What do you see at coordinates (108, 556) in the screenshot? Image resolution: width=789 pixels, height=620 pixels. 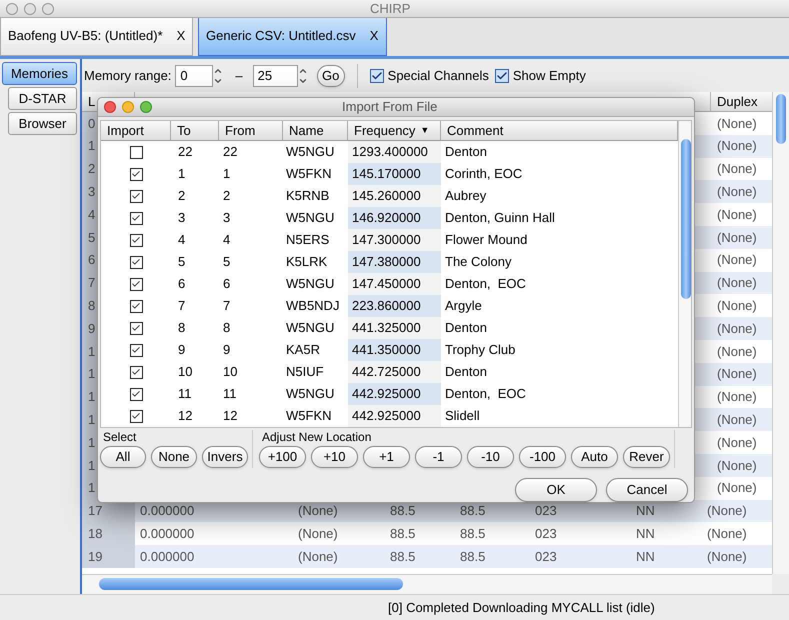 I see `table-cell: 19` at bounding box center [108, 556].